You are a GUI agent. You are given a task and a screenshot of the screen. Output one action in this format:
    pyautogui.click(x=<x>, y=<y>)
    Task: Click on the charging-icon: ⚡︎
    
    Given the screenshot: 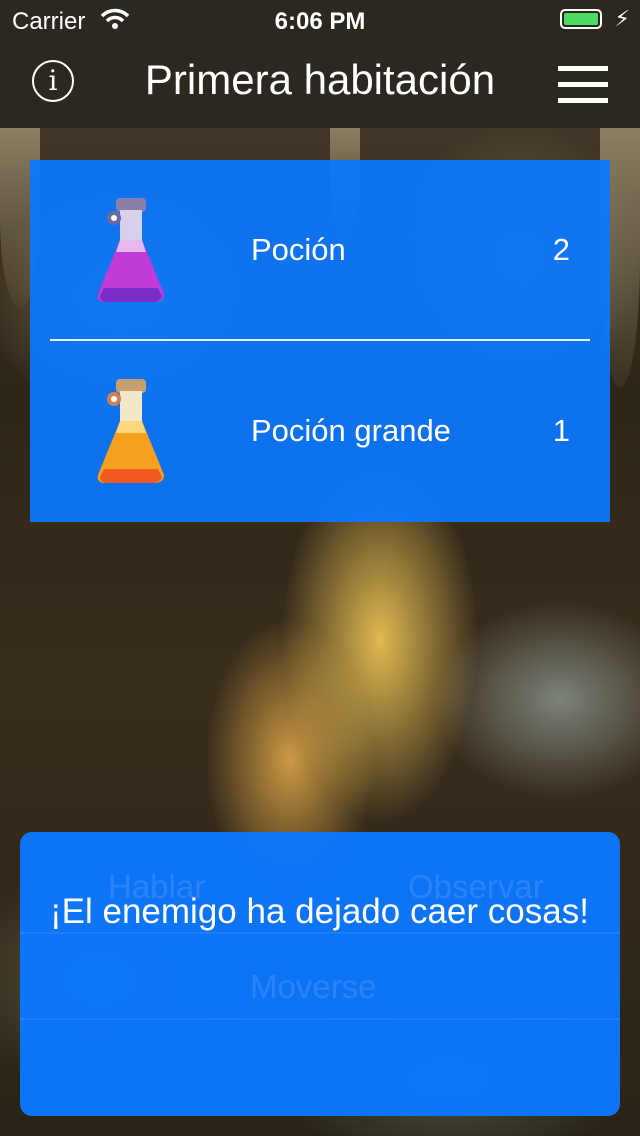 What is the action you would take?
    pyautogui.click(x=622, y=18)
    